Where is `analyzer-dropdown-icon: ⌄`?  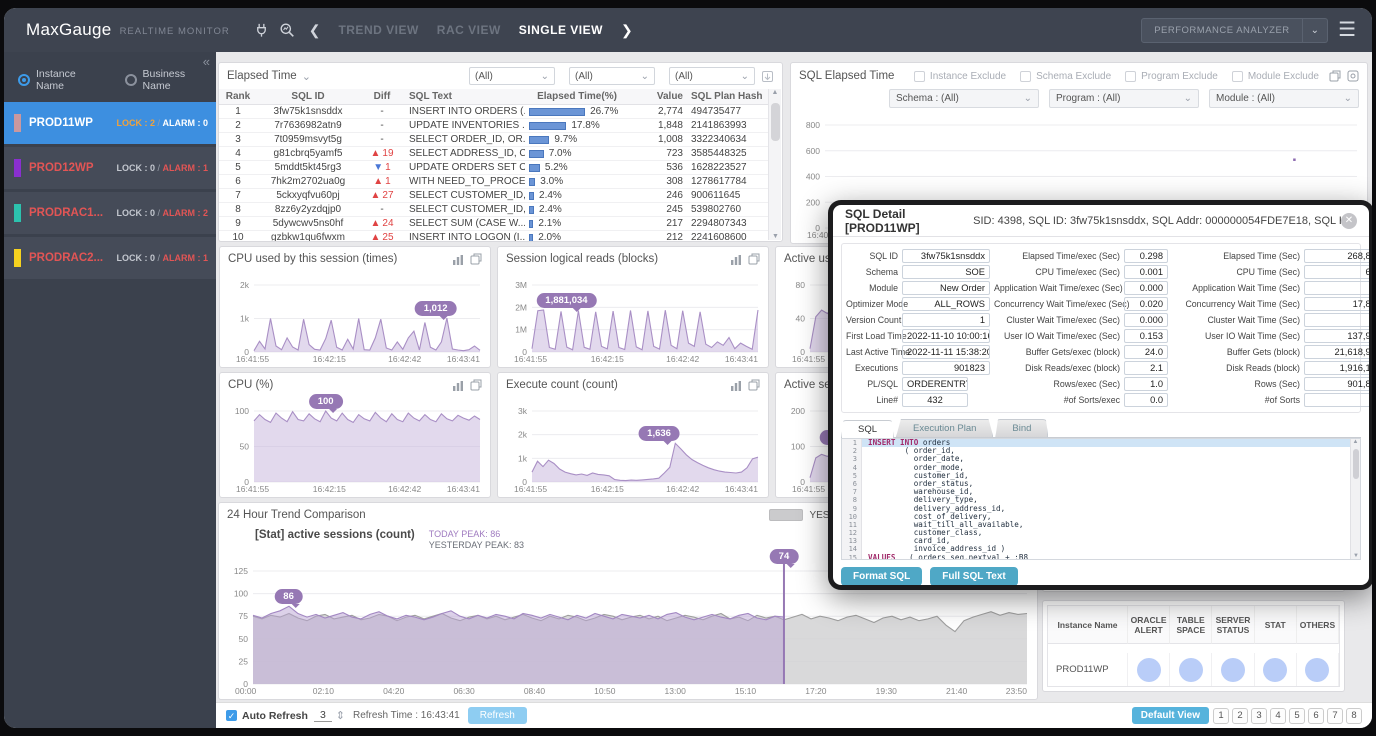 analyzer-dropdown-icon: ⌄ is located at coordinates (1315, 30).